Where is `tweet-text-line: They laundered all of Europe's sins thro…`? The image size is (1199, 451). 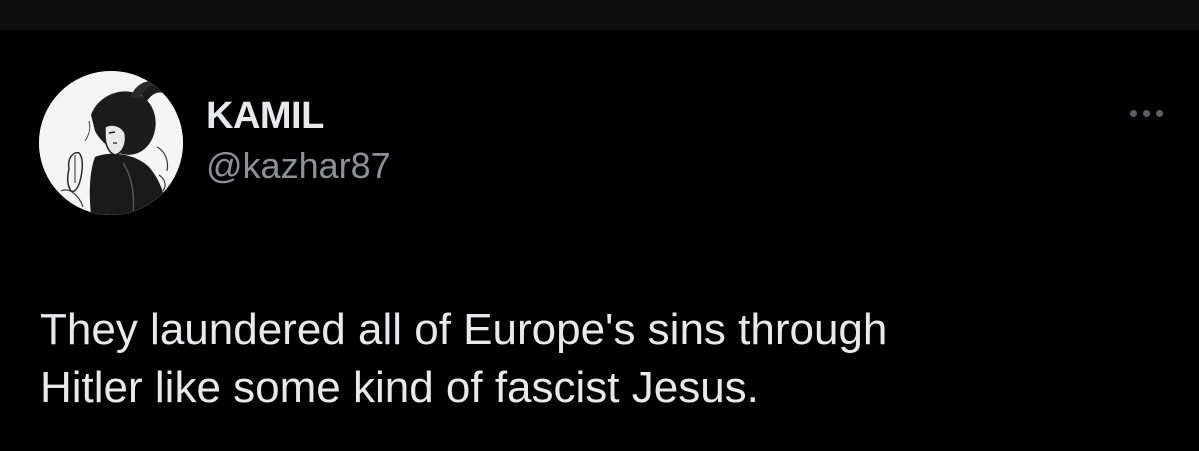 tweet-text-line: They laundered all of Europe's sins thro… is located at coordinates (464, 329).